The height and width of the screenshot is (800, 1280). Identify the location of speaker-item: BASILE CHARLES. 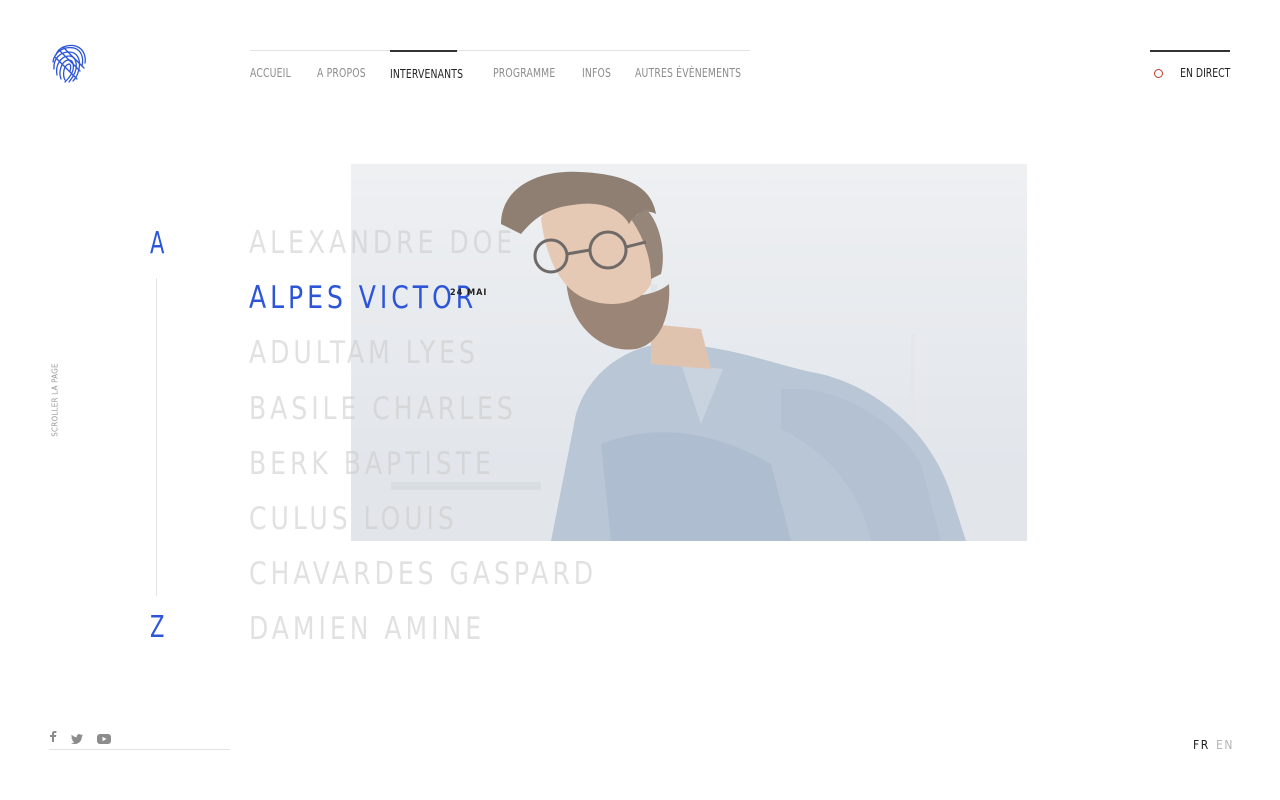
(442, 415).